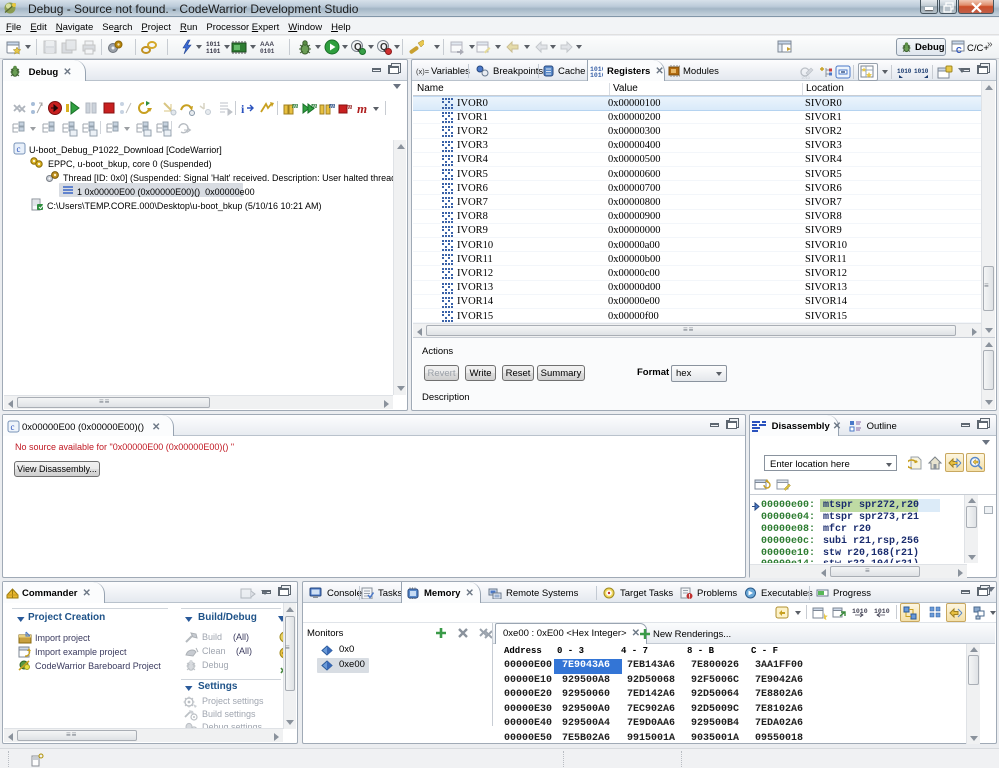 The image size is (999, 768). Describe the element at coordinates (267, 44) in the screenshot. I see `svg-text: AAA` at that location.